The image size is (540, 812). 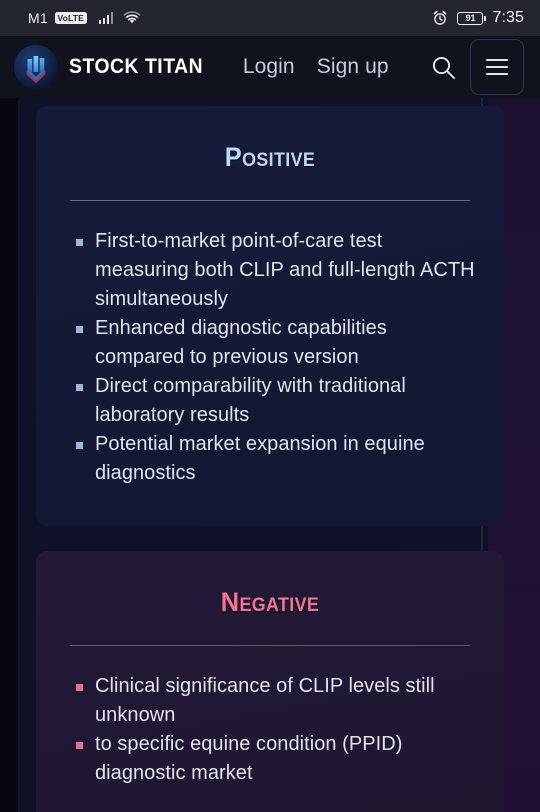 I want to click on alarm-clock-icon, so click(x=440, y=18).